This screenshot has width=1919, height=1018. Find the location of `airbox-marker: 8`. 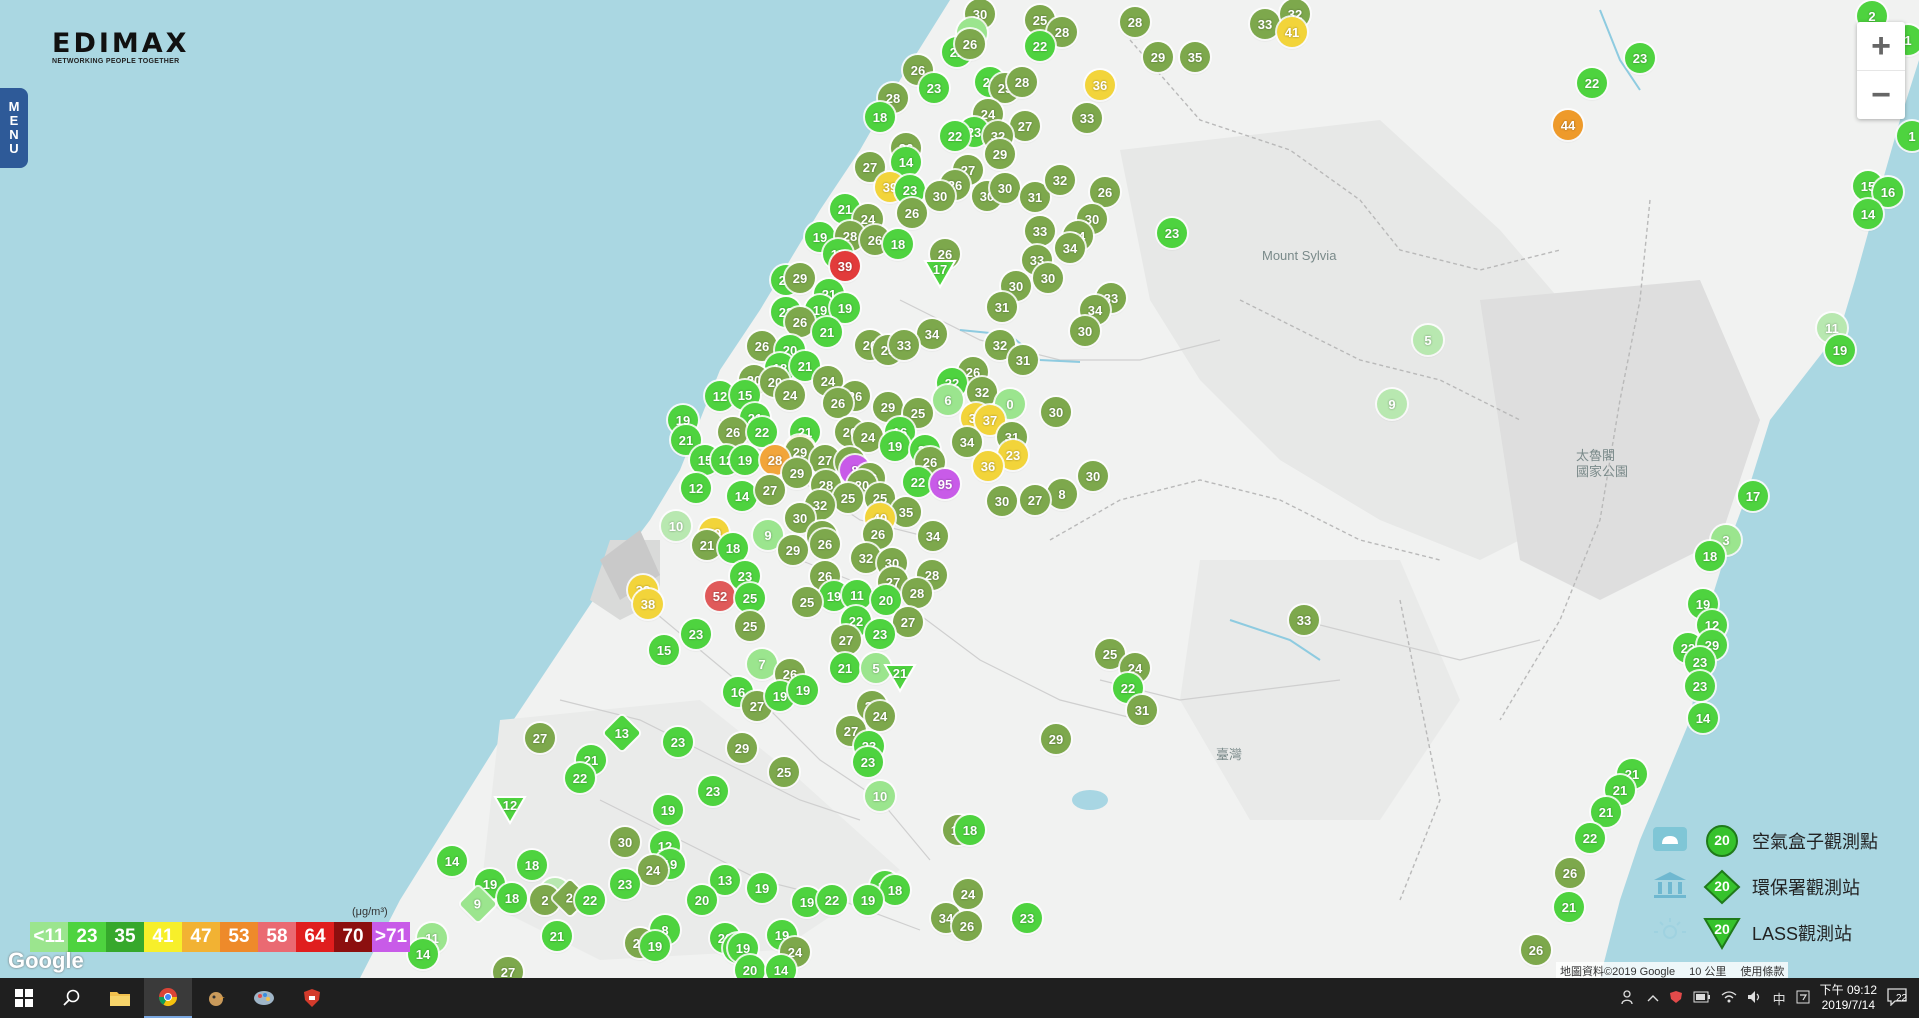

airbox-marker: 8 is located at coordinates (1062, 494).